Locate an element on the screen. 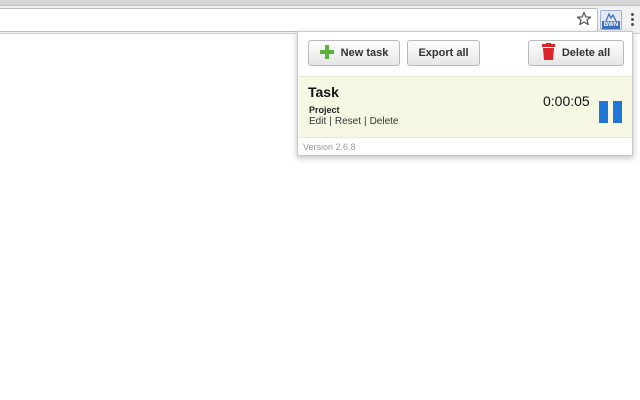 This screenshot has height=400, width=640. reset-task-link: Reset is located at coordinates (348, 121).